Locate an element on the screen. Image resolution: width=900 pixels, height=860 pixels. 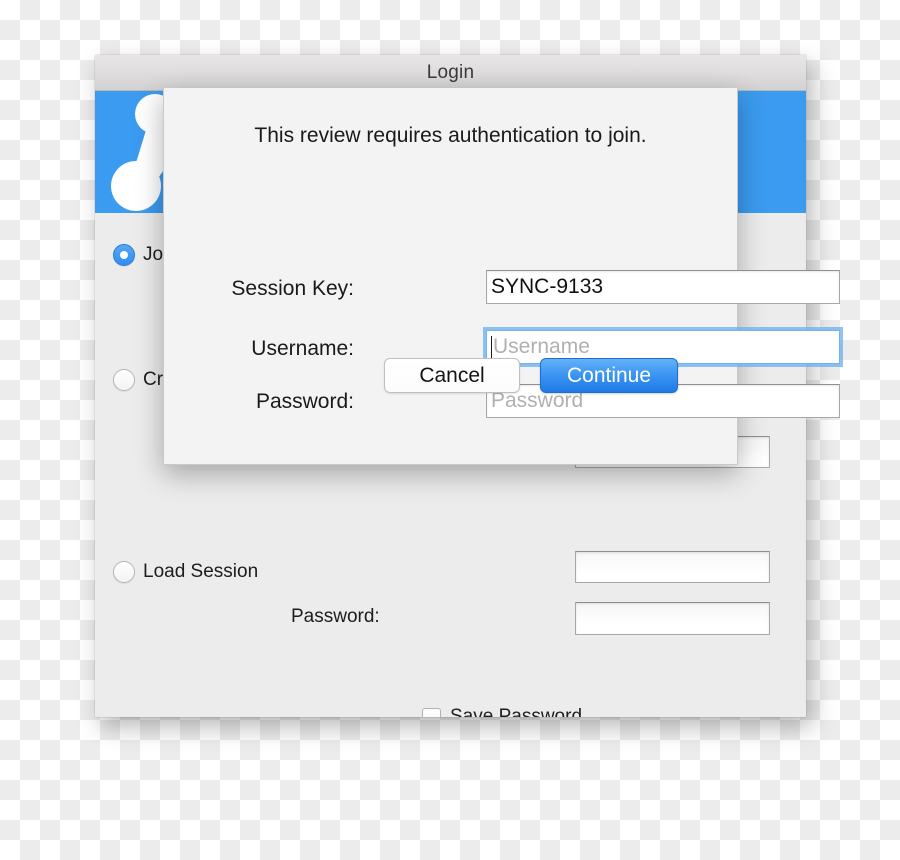
radio-option-load-session: Load Session is located at coordinates (185, 572).